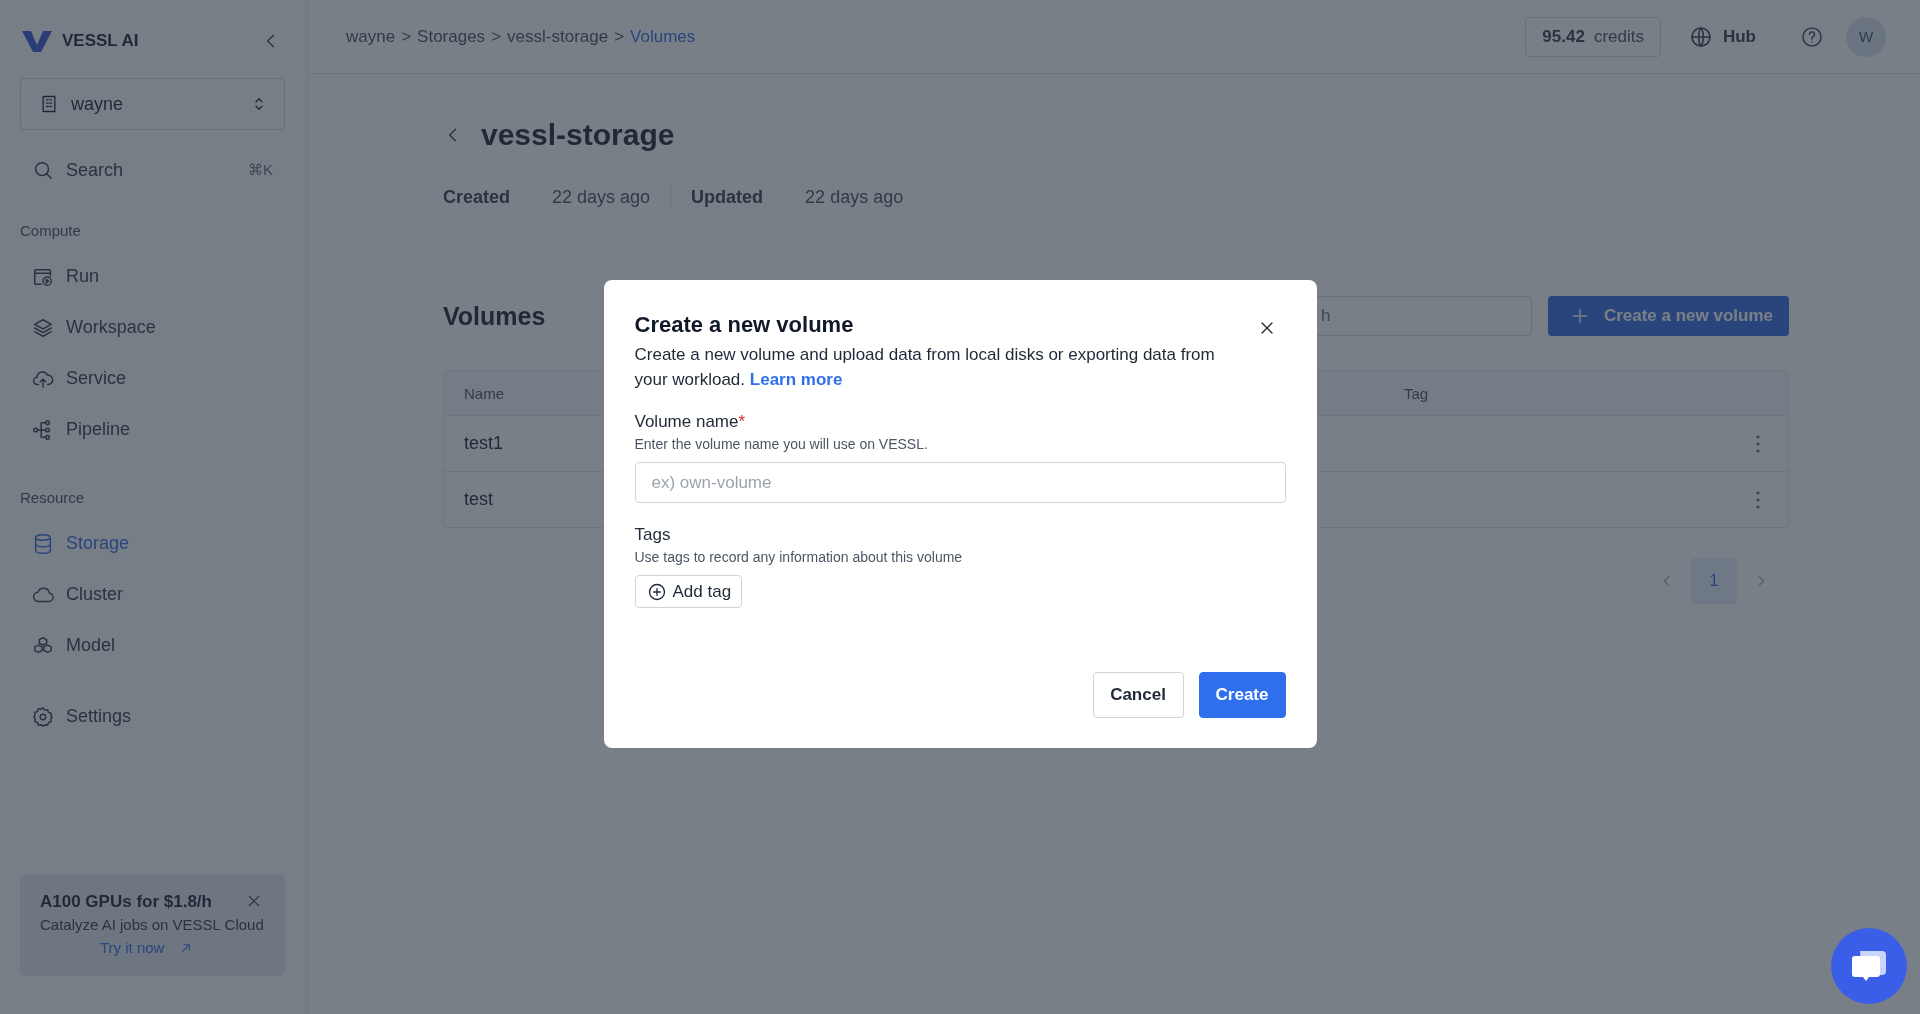 Image resolution: width=1920 pixels, height=1014 pixels. Describe the element at coordinates (484, 393) in the screenshot. I see `column-header: Name` at that location.